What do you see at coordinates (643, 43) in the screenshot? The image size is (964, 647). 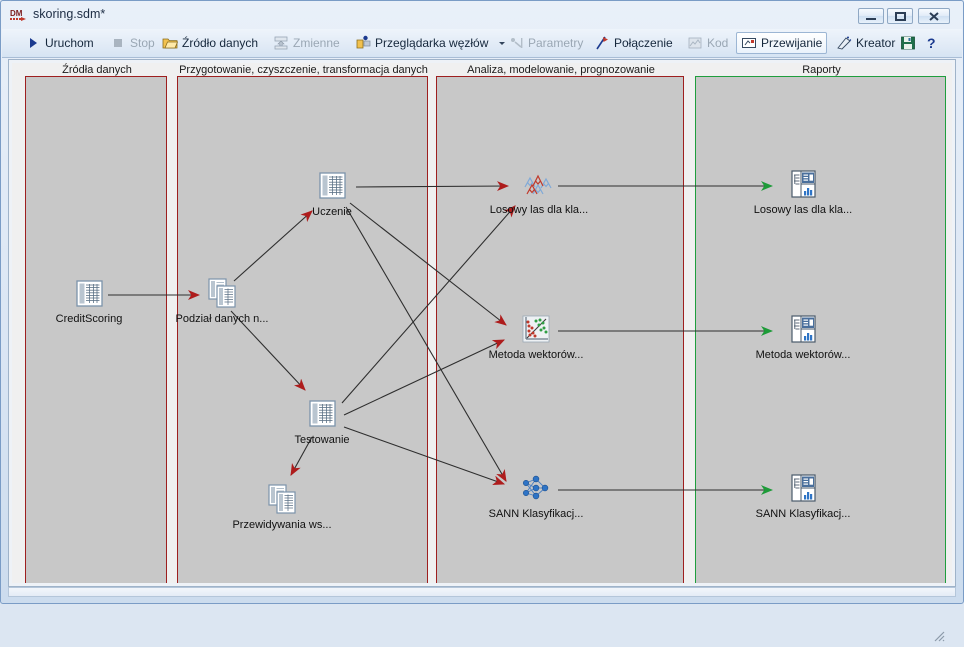 I see `toolbar-connection-label: Połączenie` at bounding box center [643, 43].